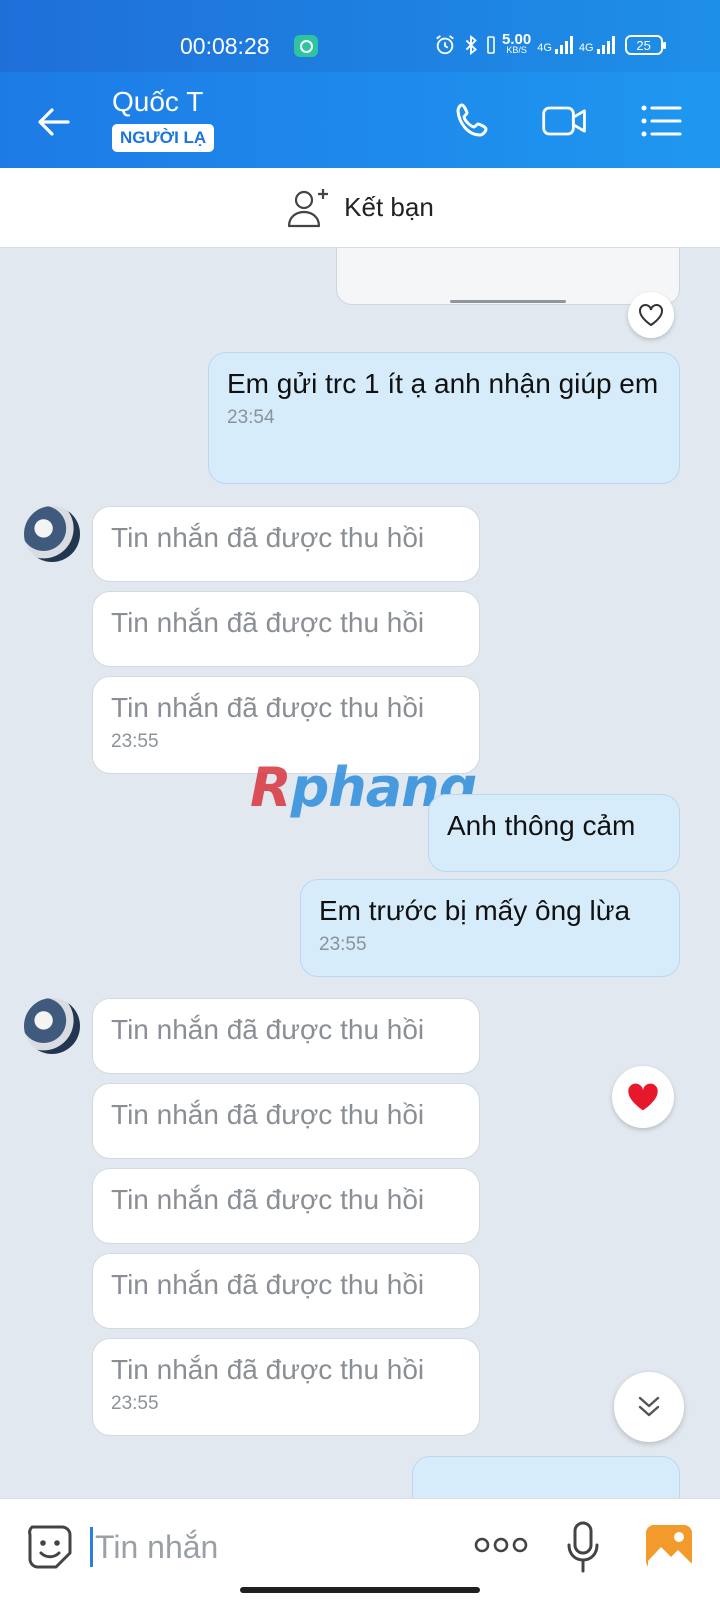 The image size is (720, 1600). Describe the element at coordinates (443, 383) in the screenshot. I see `message-text: Em gửi trc 1 ít ạ anh nhận giúp em` at that location.